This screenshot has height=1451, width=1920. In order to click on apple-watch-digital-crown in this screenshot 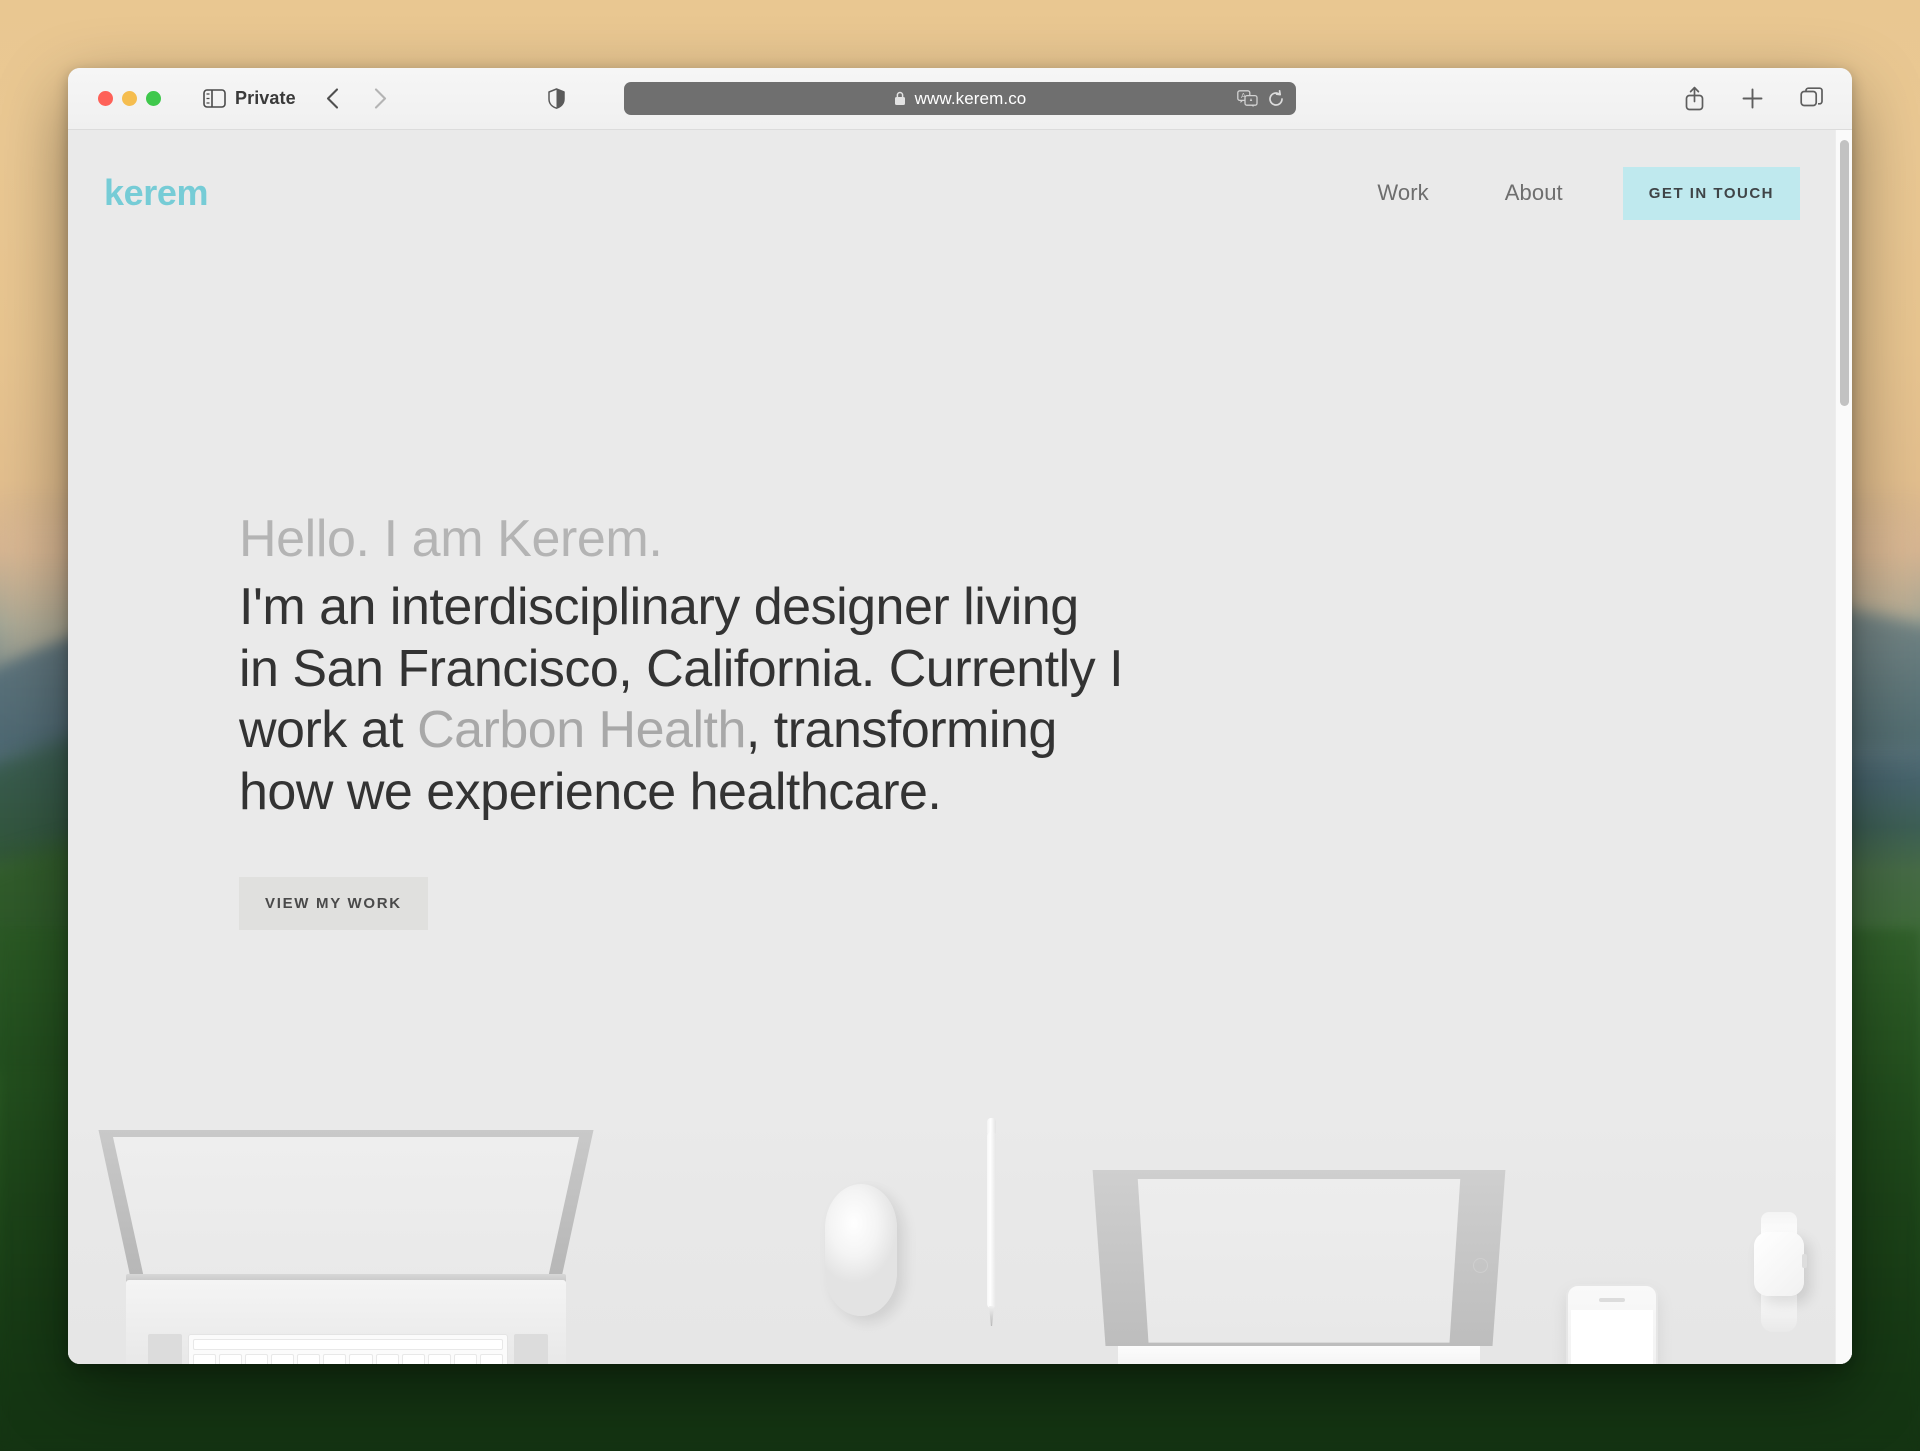, I will do `click(1804, 1261)`.